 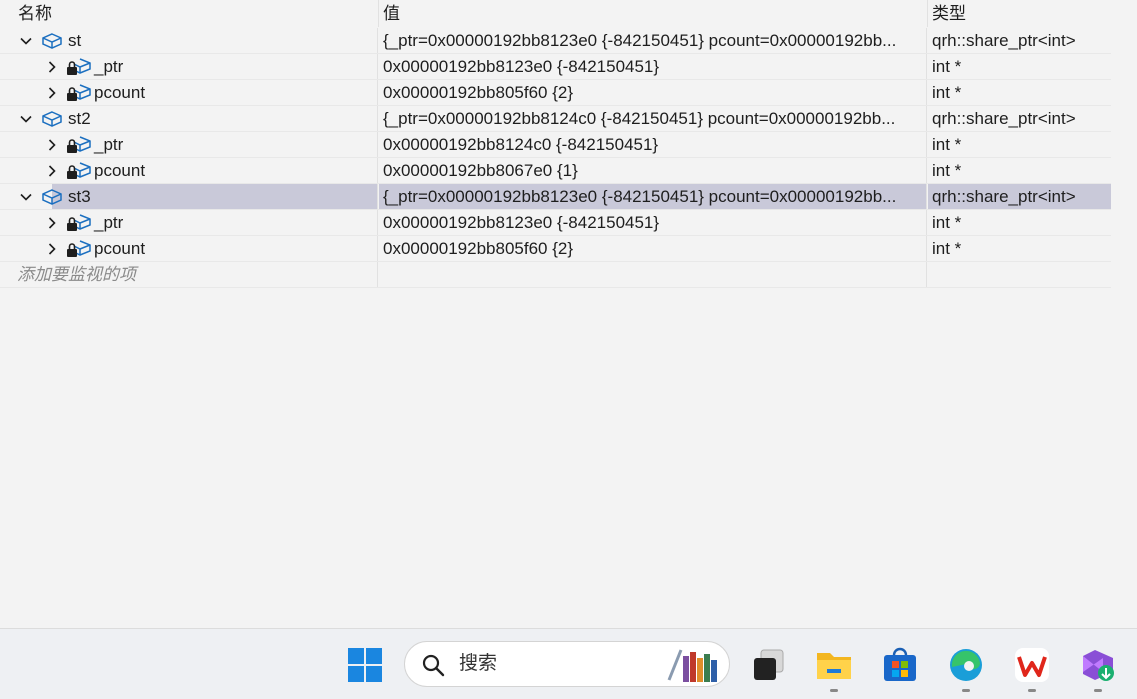 I want to click on windows-start-icon, so click(x=365, y=665).